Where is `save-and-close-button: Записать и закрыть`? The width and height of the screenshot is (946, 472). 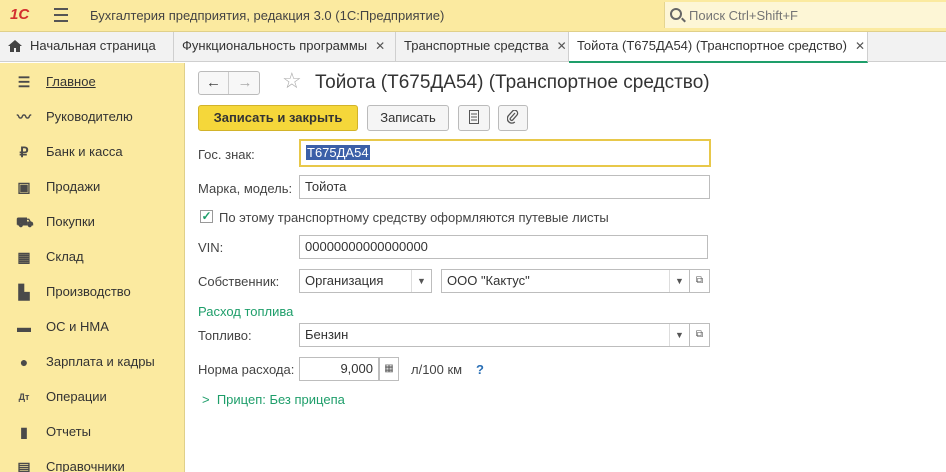 save-and-close-button: Записать и закрыть is located at coordinates (278, 118).